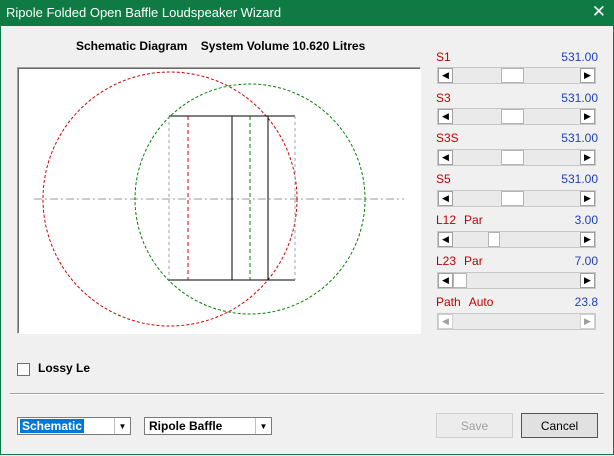 The image size is (614, 456). Describe the element at coordinates (579, 138) in the screenshot. I see `param-value-s3s: 531.00` at that location.